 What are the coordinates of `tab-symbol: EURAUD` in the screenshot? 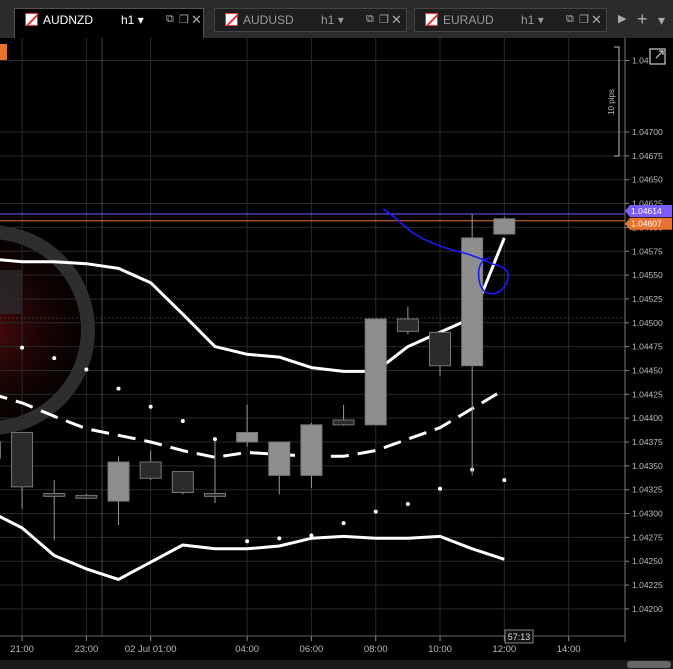 It's located at (468, 20).